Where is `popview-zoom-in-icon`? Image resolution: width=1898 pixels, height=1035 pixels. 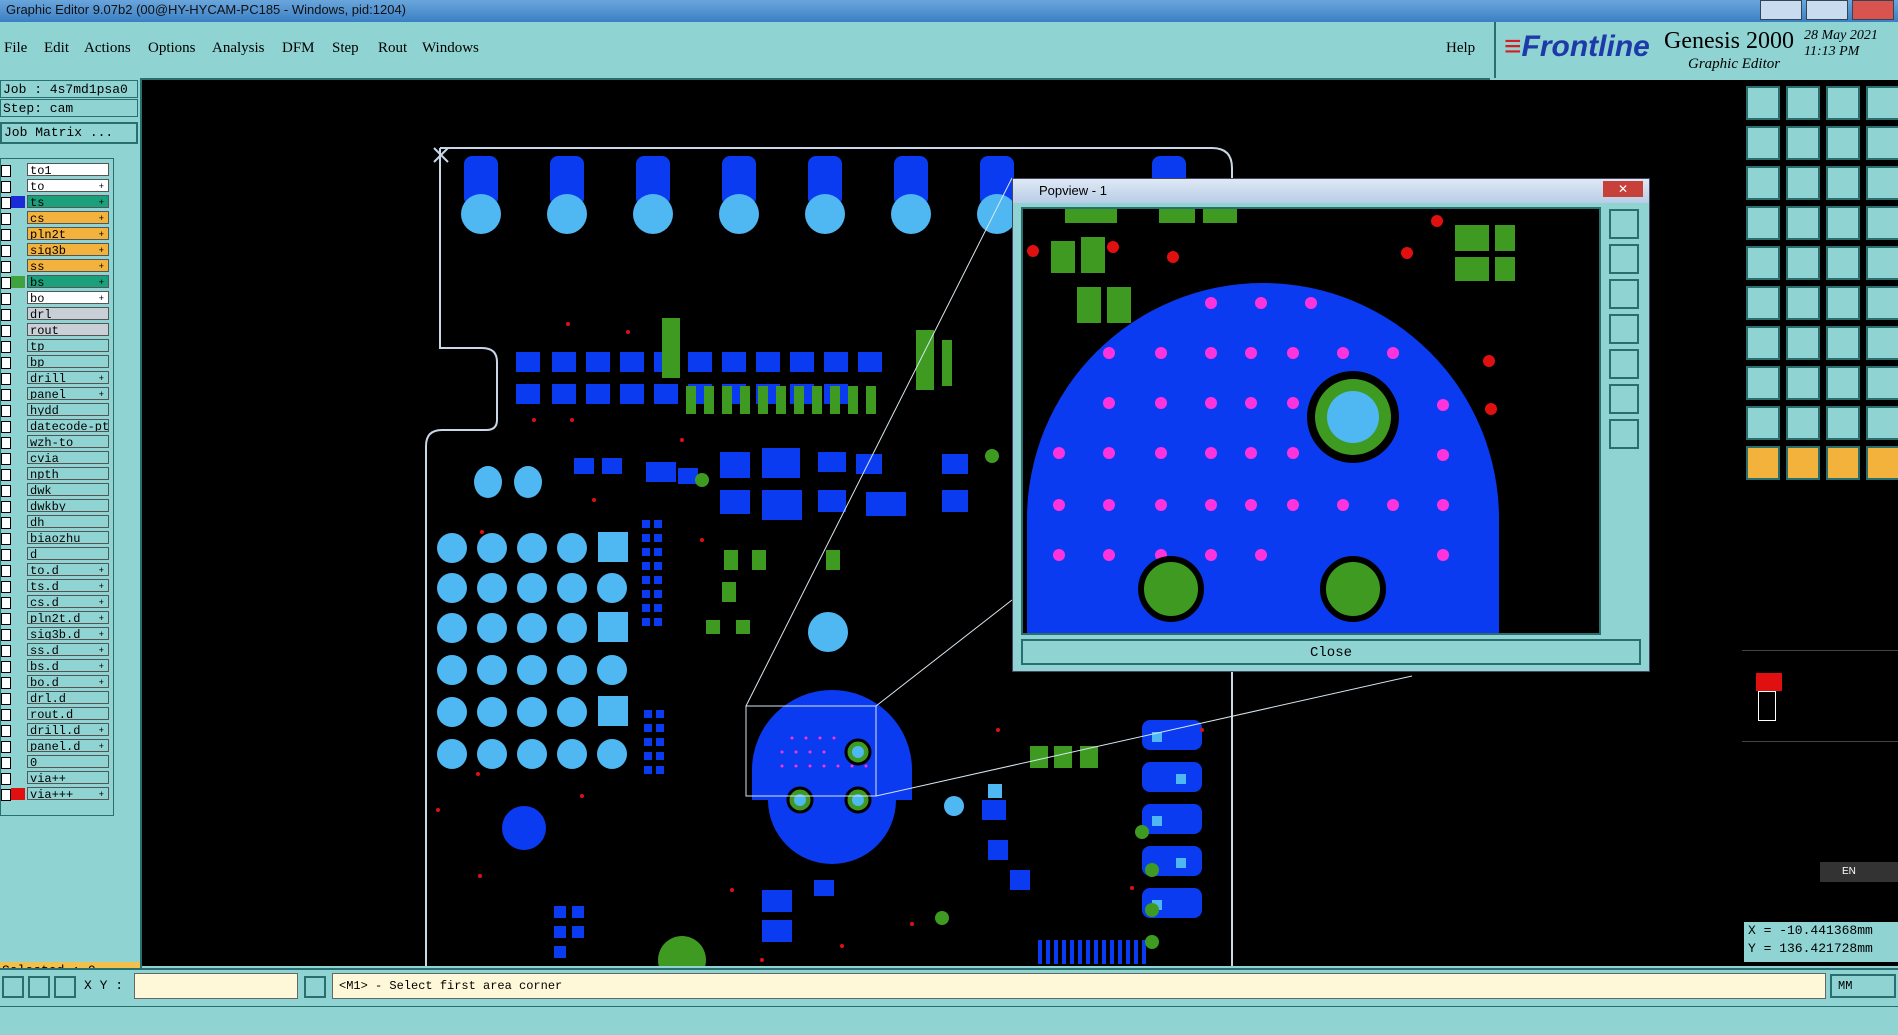 popview-zoom-in-icon is located at coordinates (1624, 259).